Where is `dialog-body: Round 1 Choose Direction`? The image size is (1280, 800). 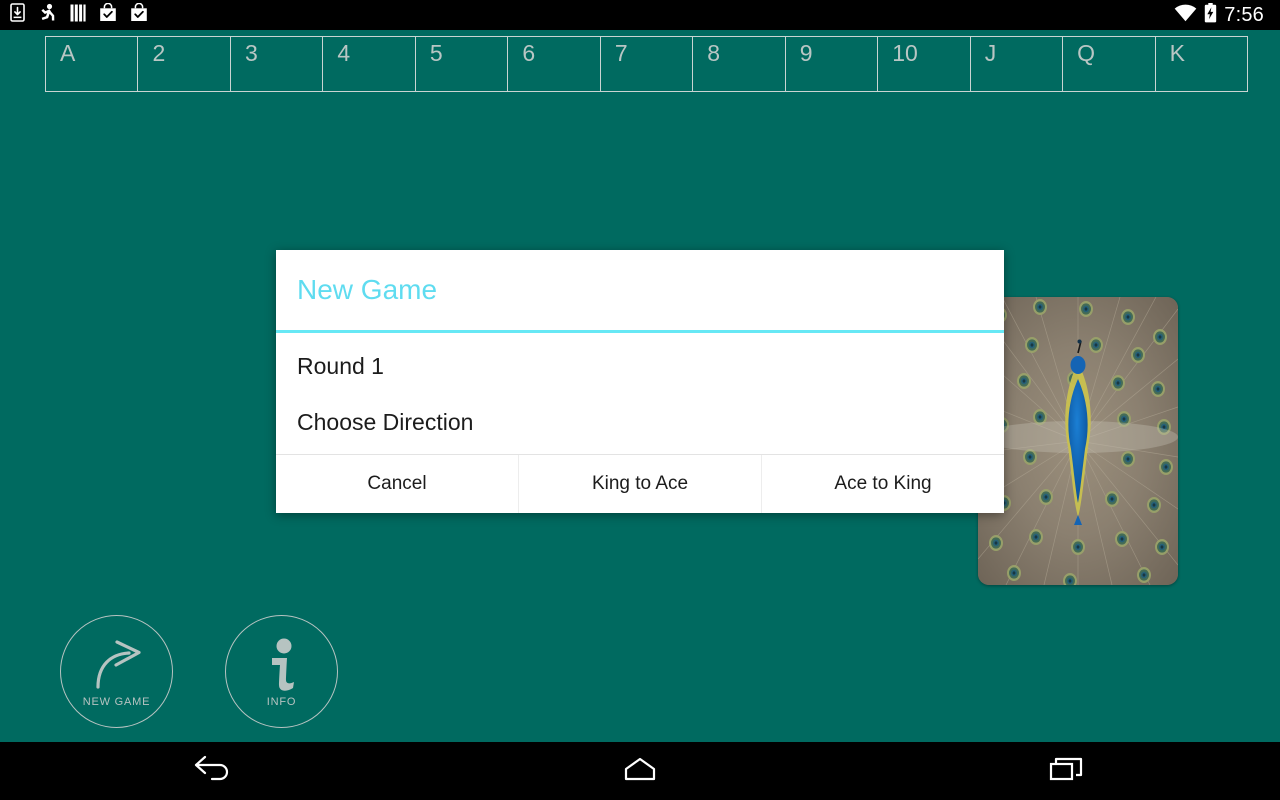 dialog-body: Round 1 Choose Direction is located at coordinates (640, 393).